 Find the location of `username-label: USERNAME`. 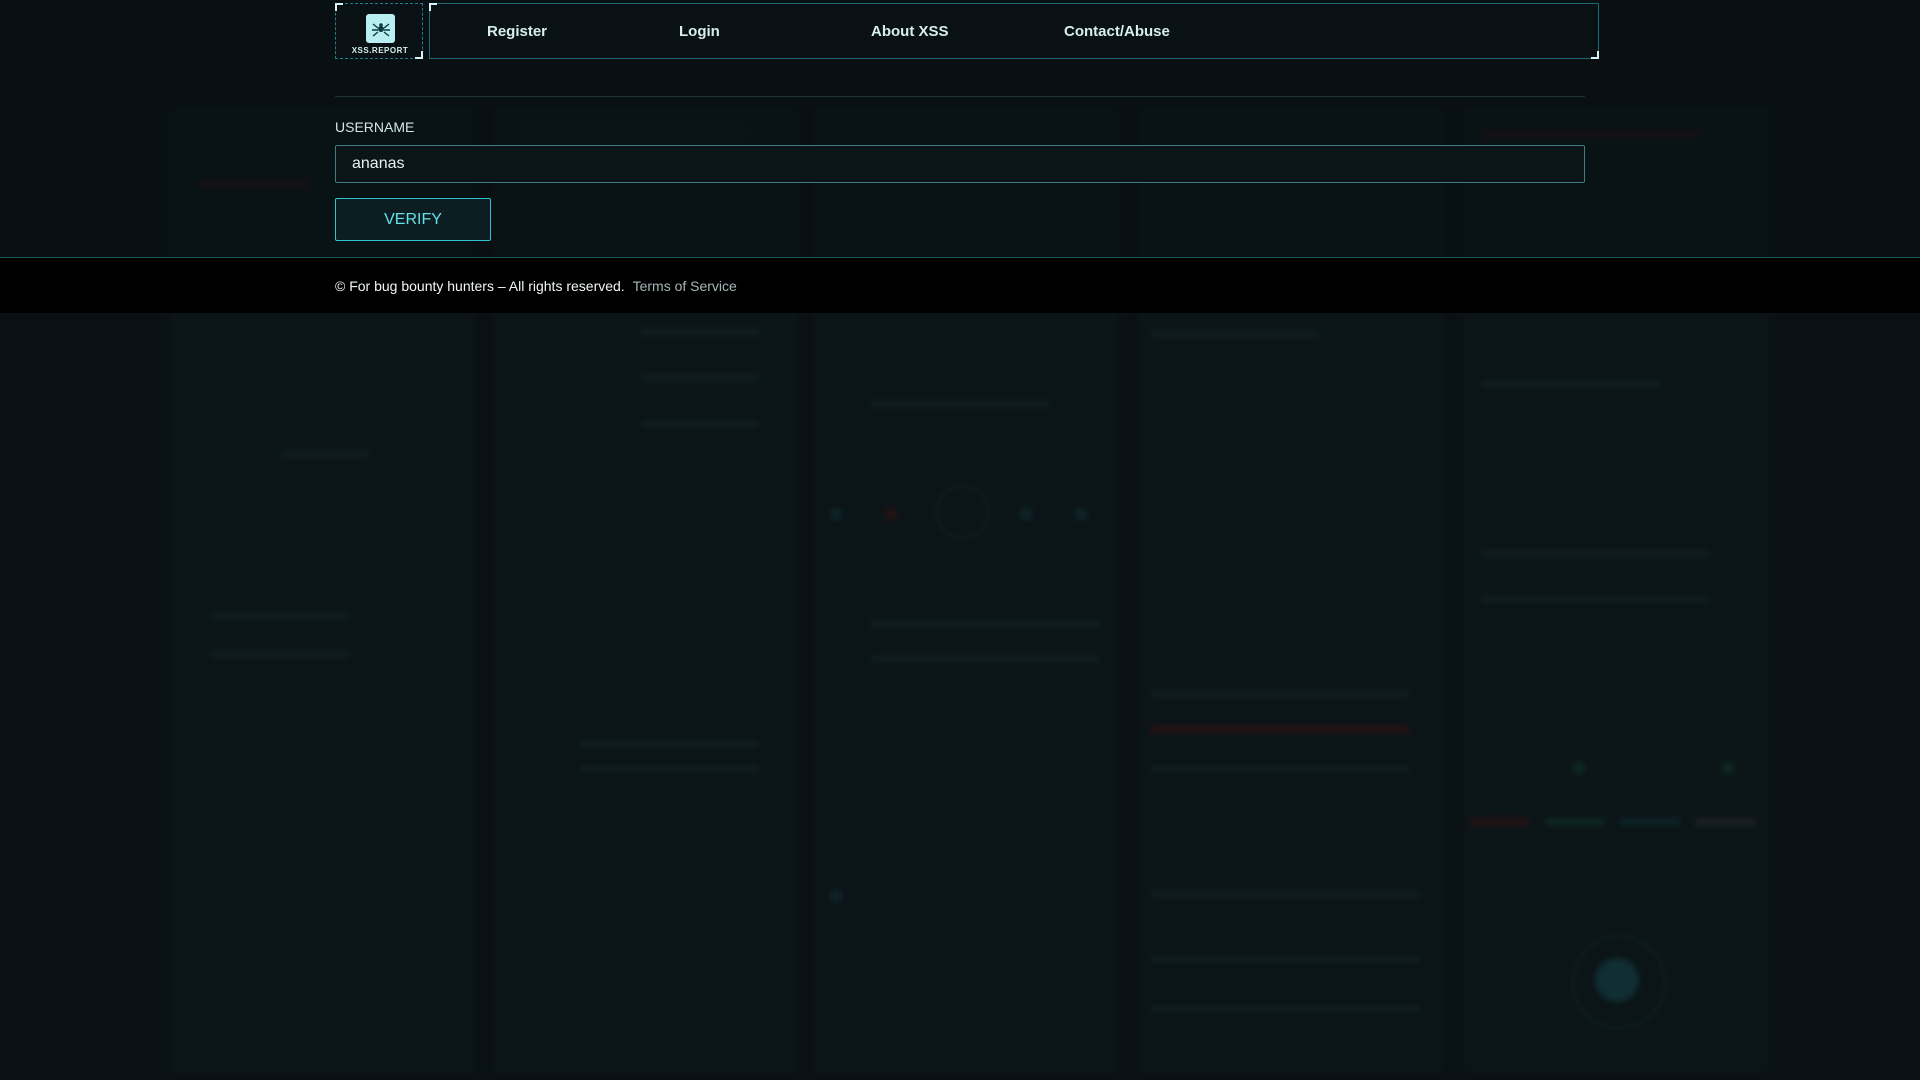

username-label: USERNAME is located at coordinates (375, 127).